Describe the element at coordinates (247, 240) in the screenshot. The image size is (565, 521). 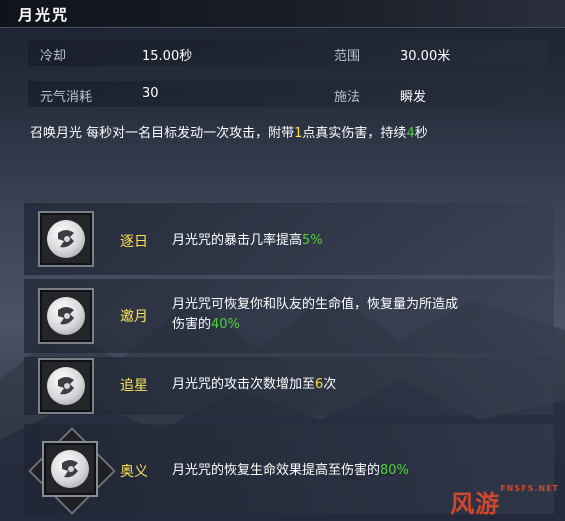
I see `talent-description: 月光咒的暴击几率提高5%` at that location.